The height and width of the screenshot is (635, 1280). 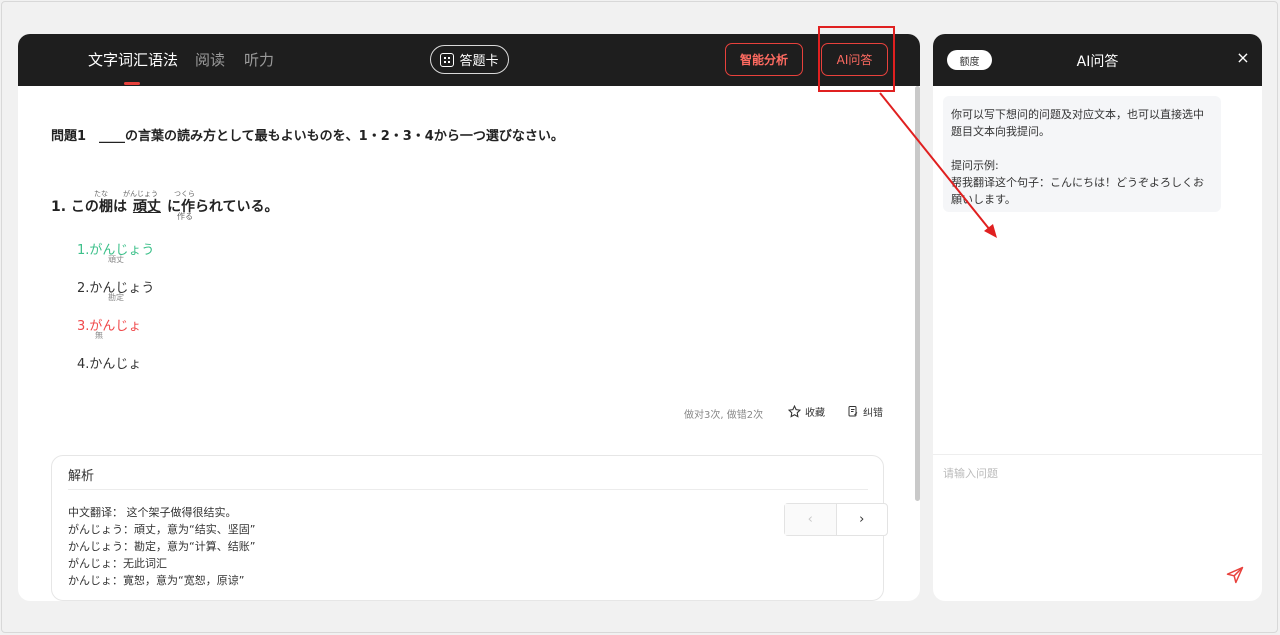 I want to click on top-bar: 文字词汇语法 阅读 听力 答题卡 智能分析 AI问答, so click(x=469, y=60).